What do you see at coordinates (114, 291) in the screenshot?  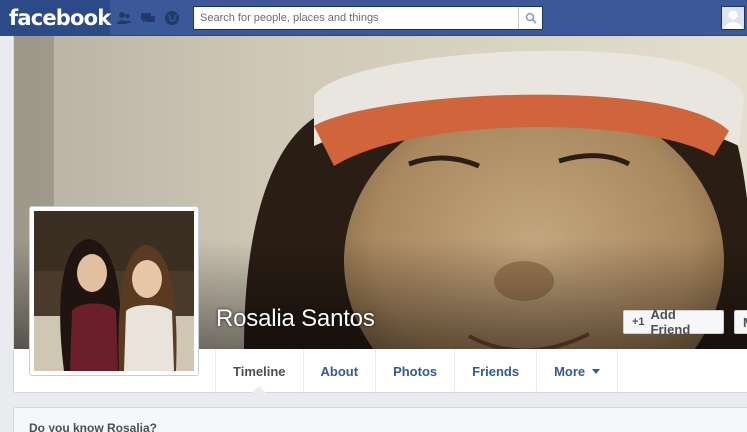 I see `profile-picture` at bounding box center [114, 291].